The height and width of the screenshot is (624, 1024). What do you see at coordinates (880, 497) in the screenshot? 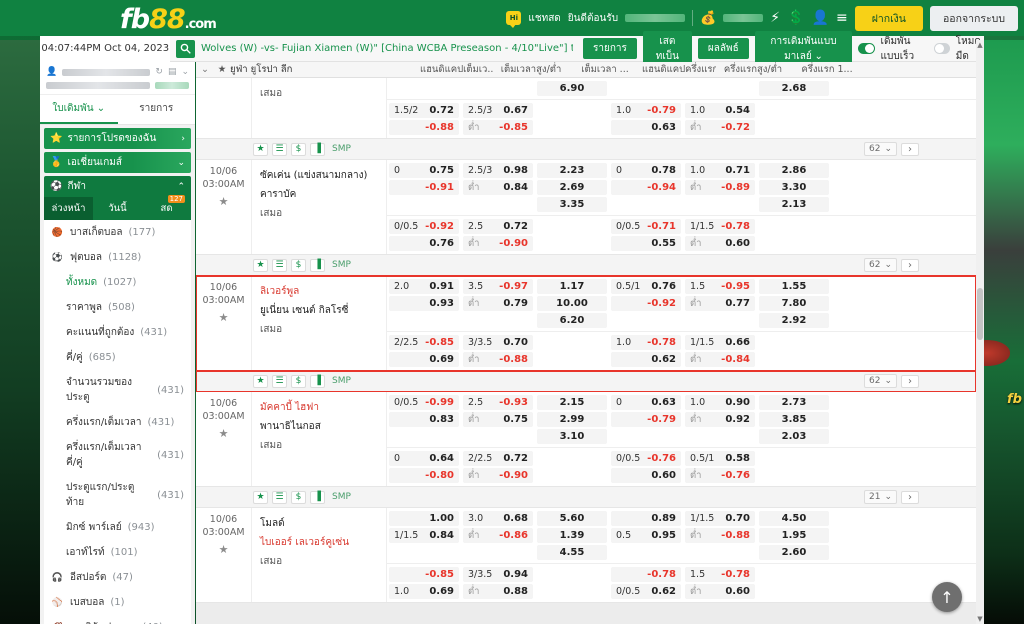
I see `page-size-select: 21 ⌄` at bounding box center [880, 497].